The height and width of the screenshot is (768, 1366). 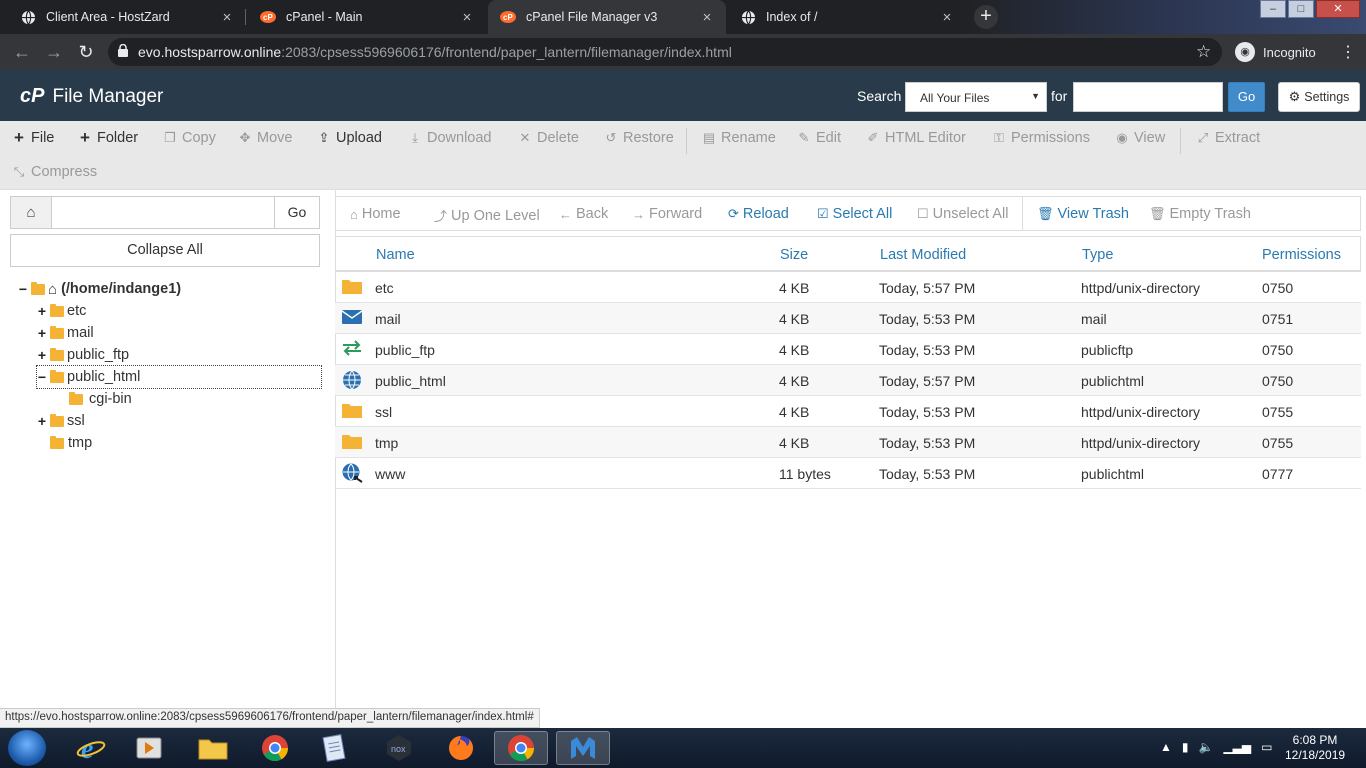 I want to click on tree-go-button: Go, so click(x=296, y=212).